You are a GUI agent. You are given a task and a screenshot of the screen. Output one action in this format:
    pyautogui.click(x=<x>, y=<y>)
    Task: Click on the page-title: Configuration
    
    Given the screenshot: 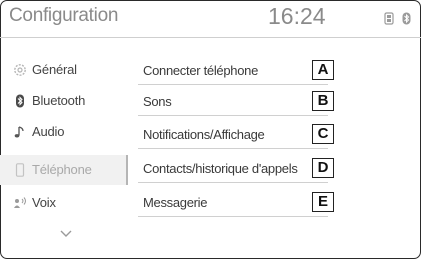 What is the action you would take?
    pyautogui.click(x=64, y=15)
    